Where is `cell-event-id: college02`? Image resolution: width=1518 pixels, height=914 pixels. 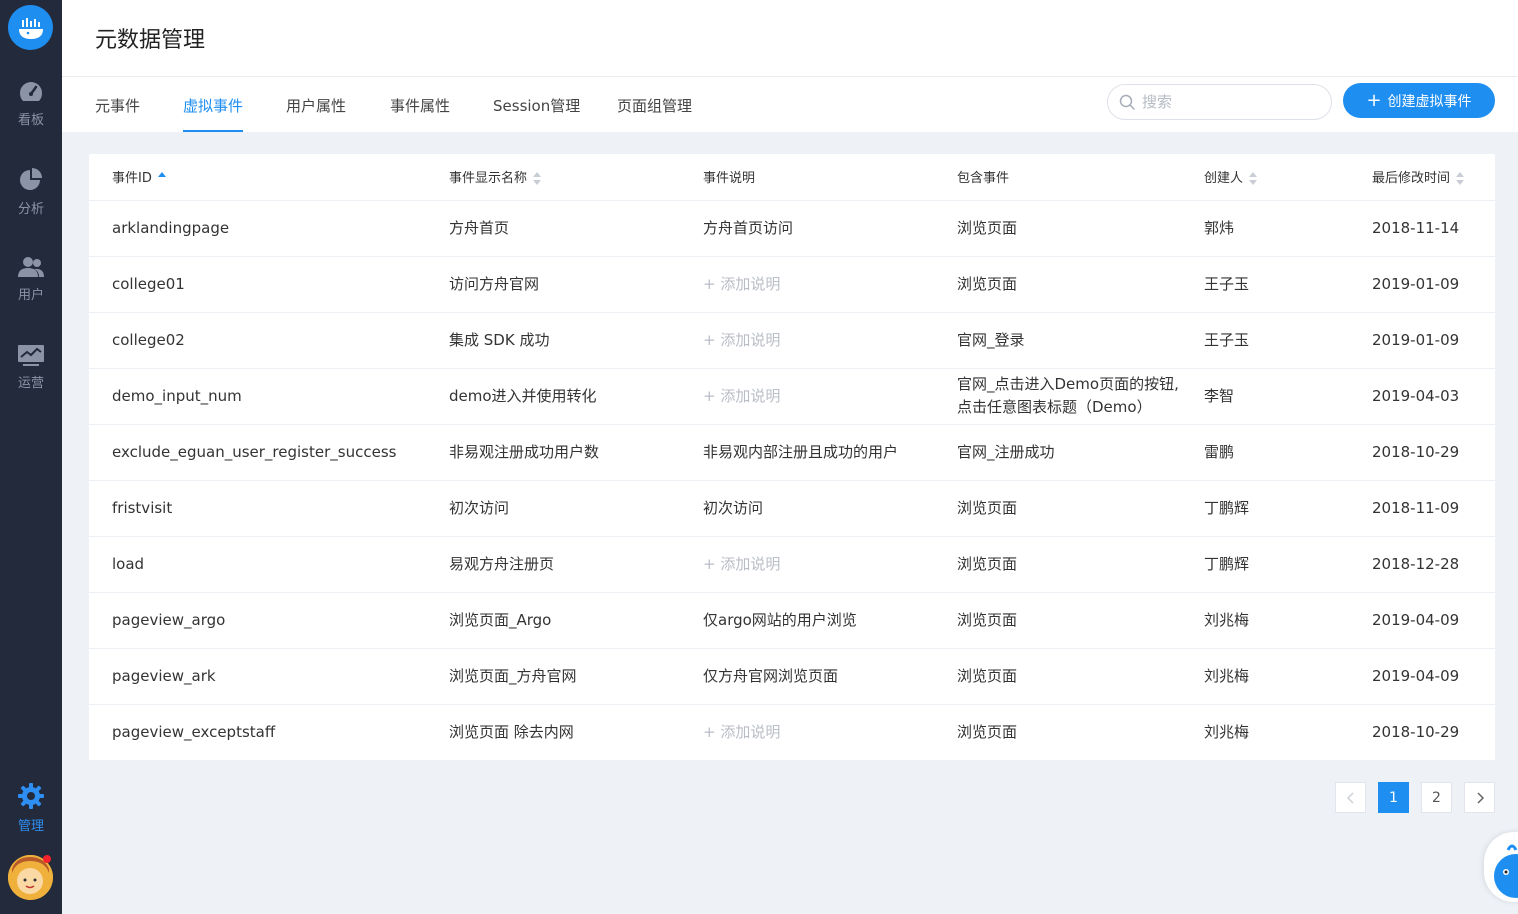 cell-event-id: college02 is located at coordinates (257, 340).